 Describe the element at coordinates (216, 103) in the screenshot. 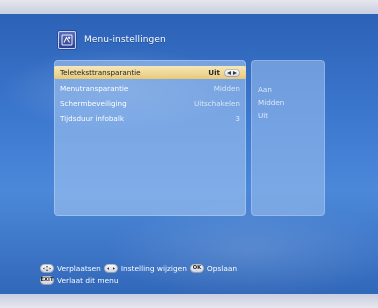

I see `settings-row-value: Uitschakelen` at that location.